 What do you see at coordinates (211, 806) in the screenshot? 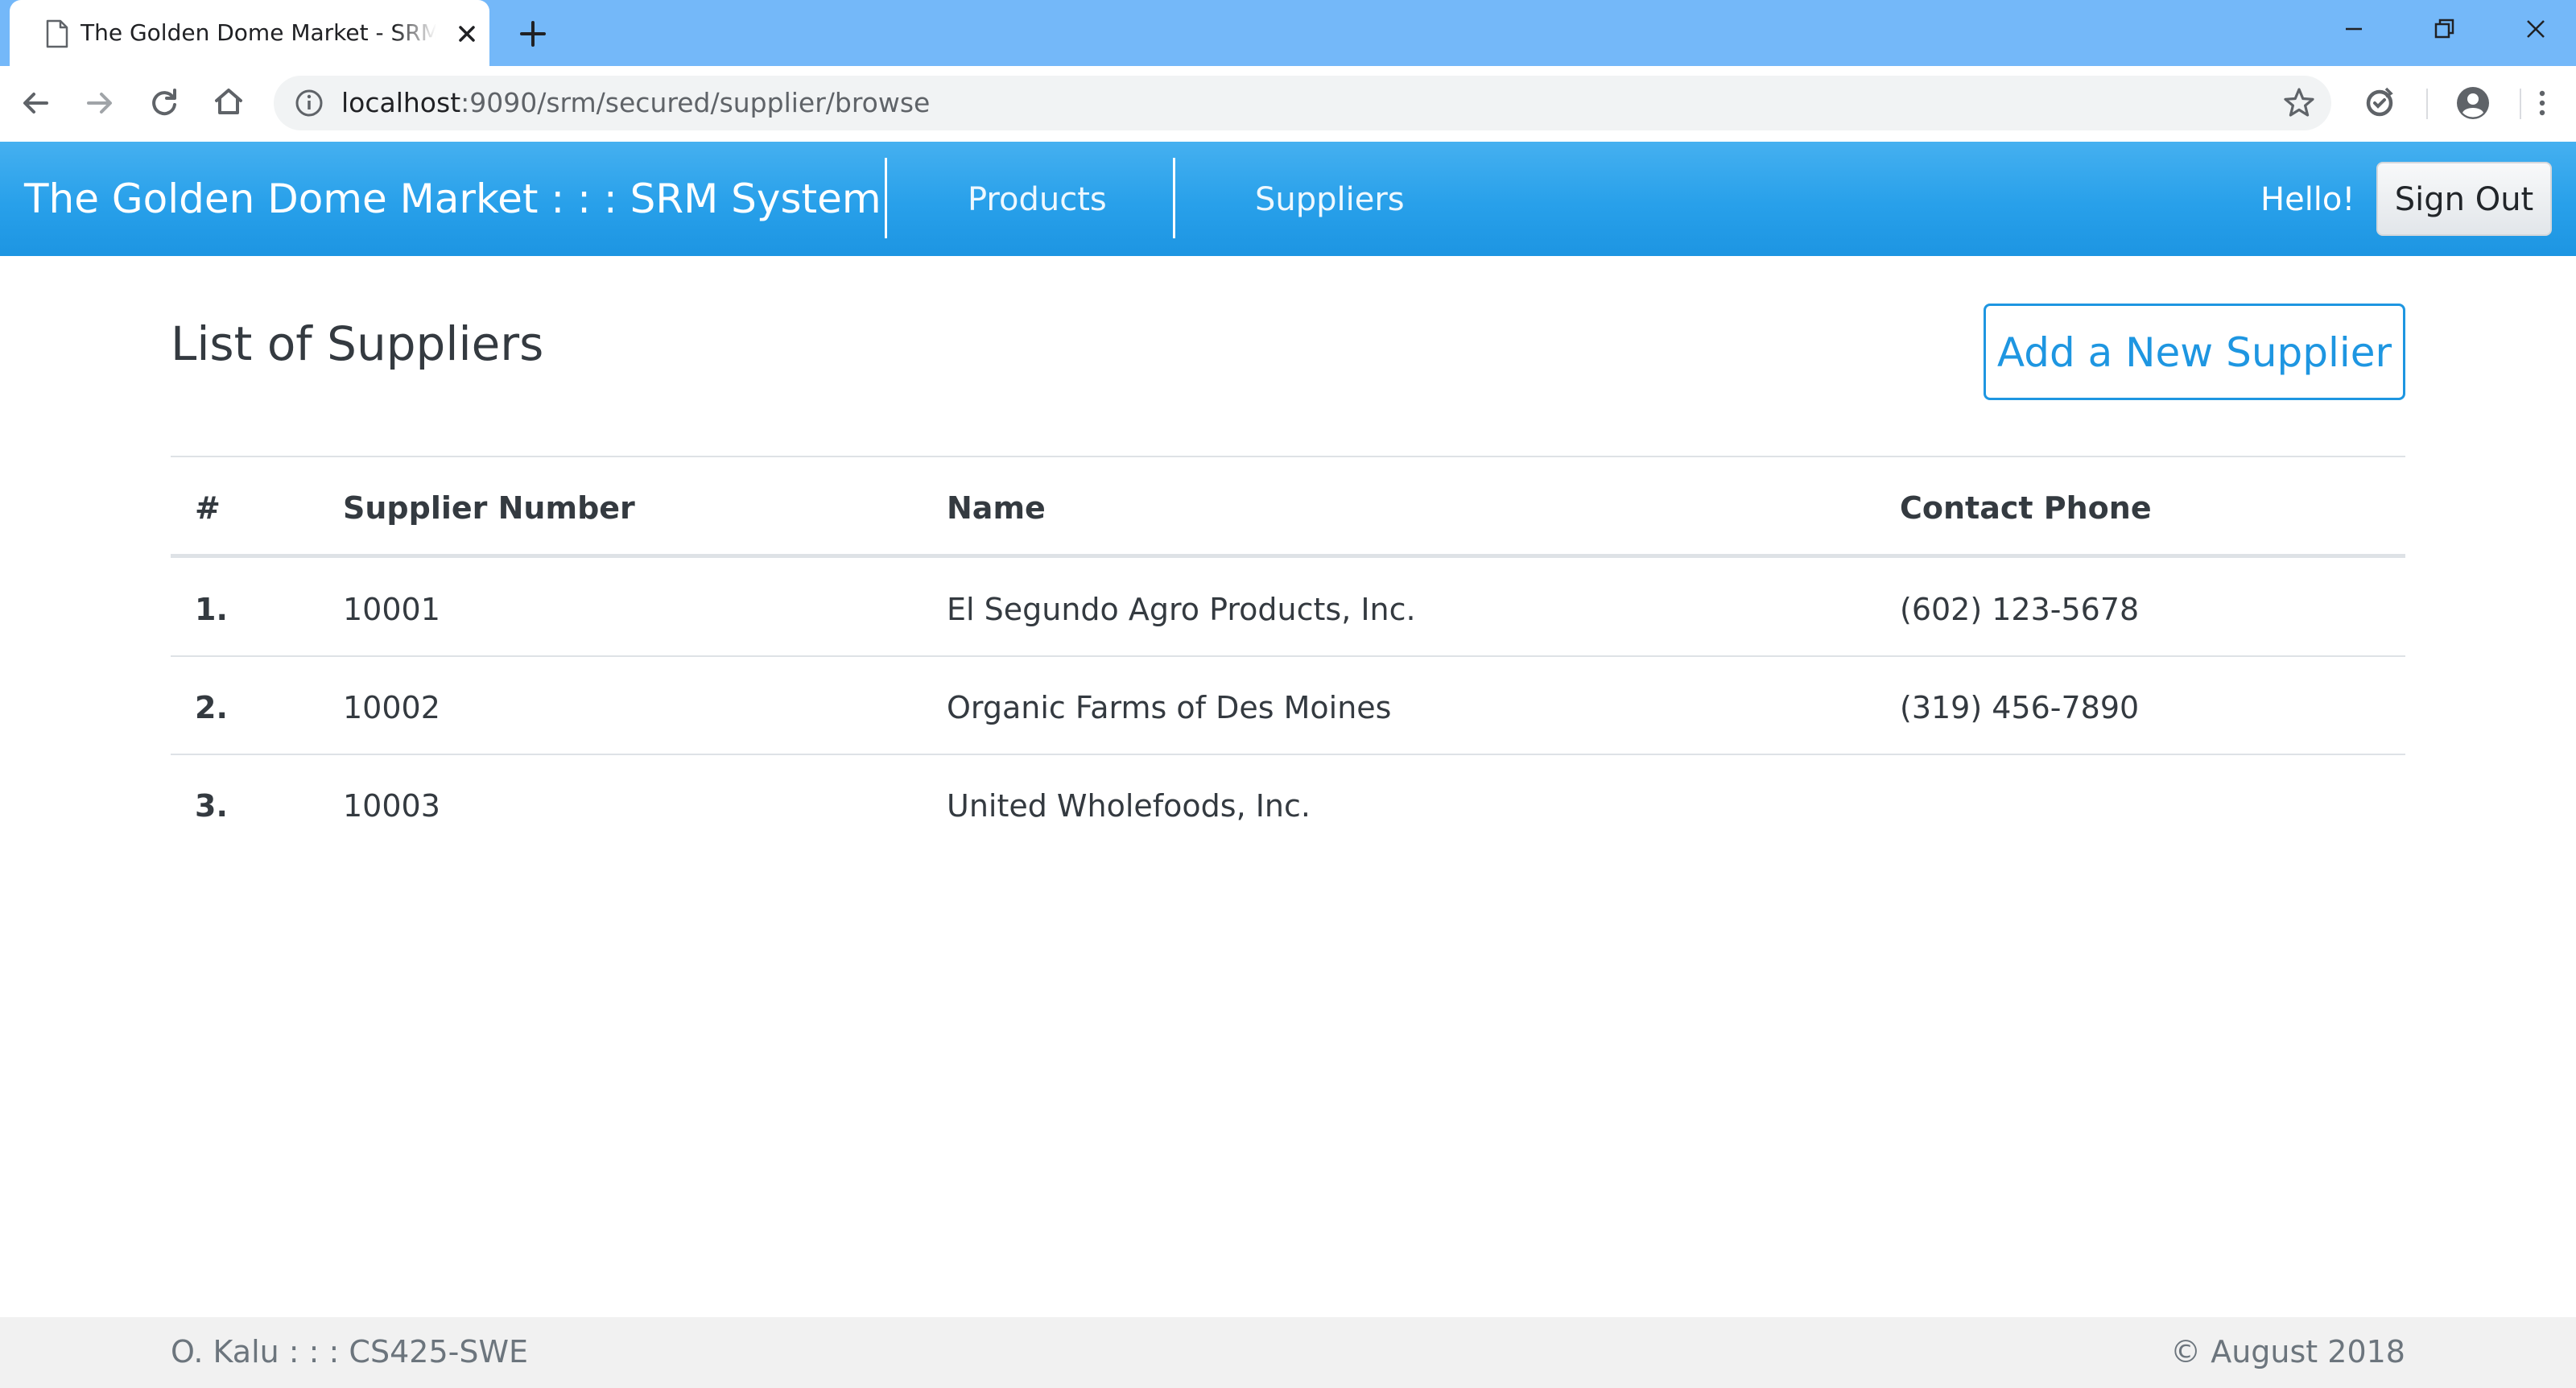
I see `row-index: 3.` at bounding box center [211, 806].